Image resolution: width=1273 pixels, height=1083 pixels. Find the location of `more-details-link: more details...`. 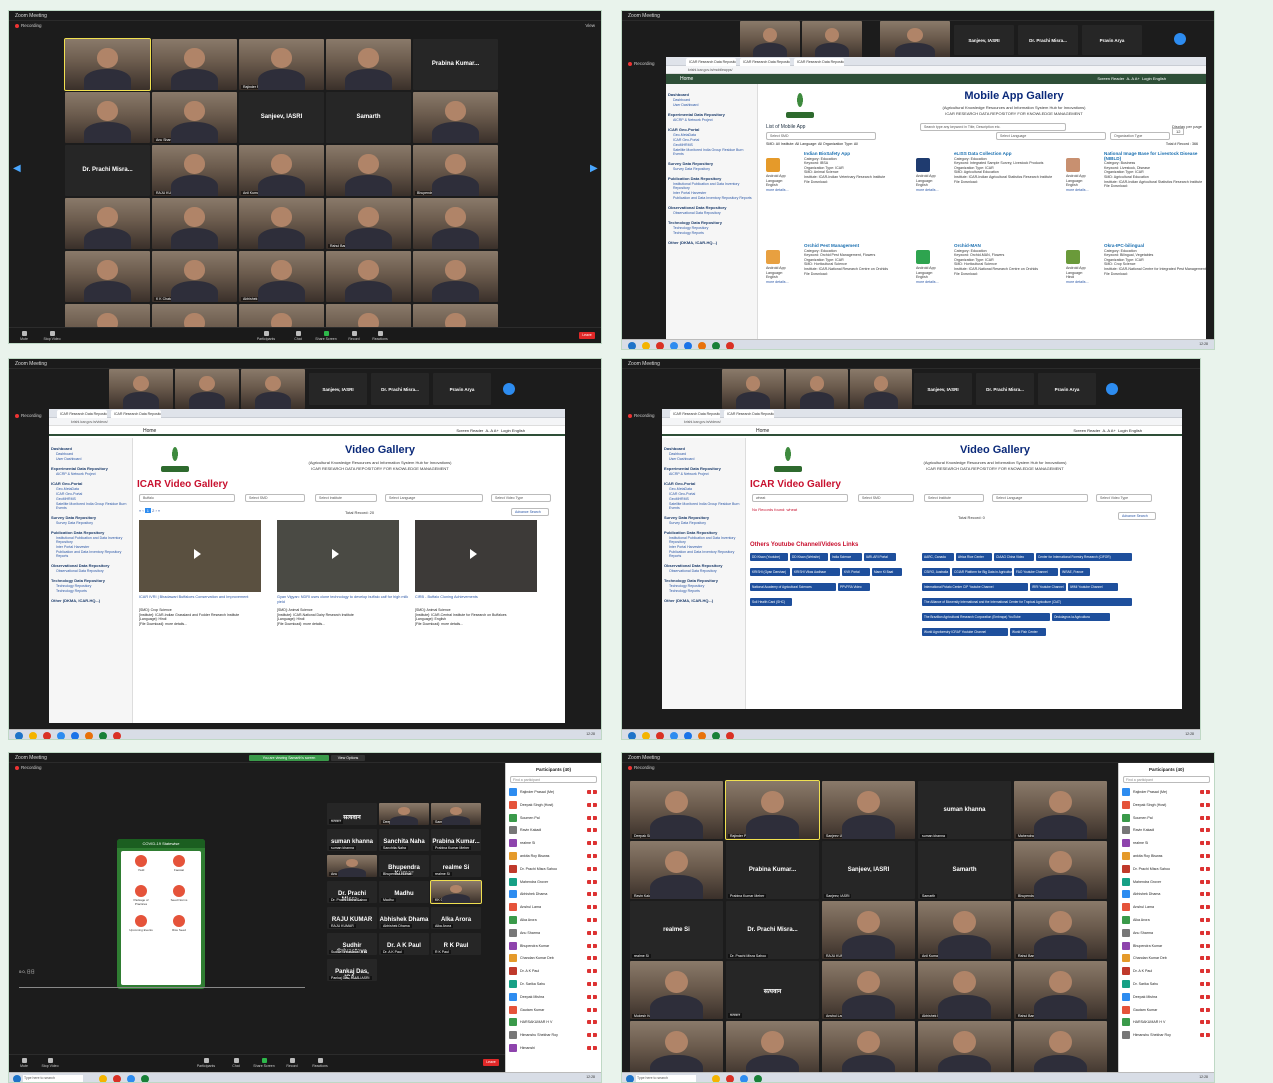

more-details-link: more details... is located at coordinates (933, 190).